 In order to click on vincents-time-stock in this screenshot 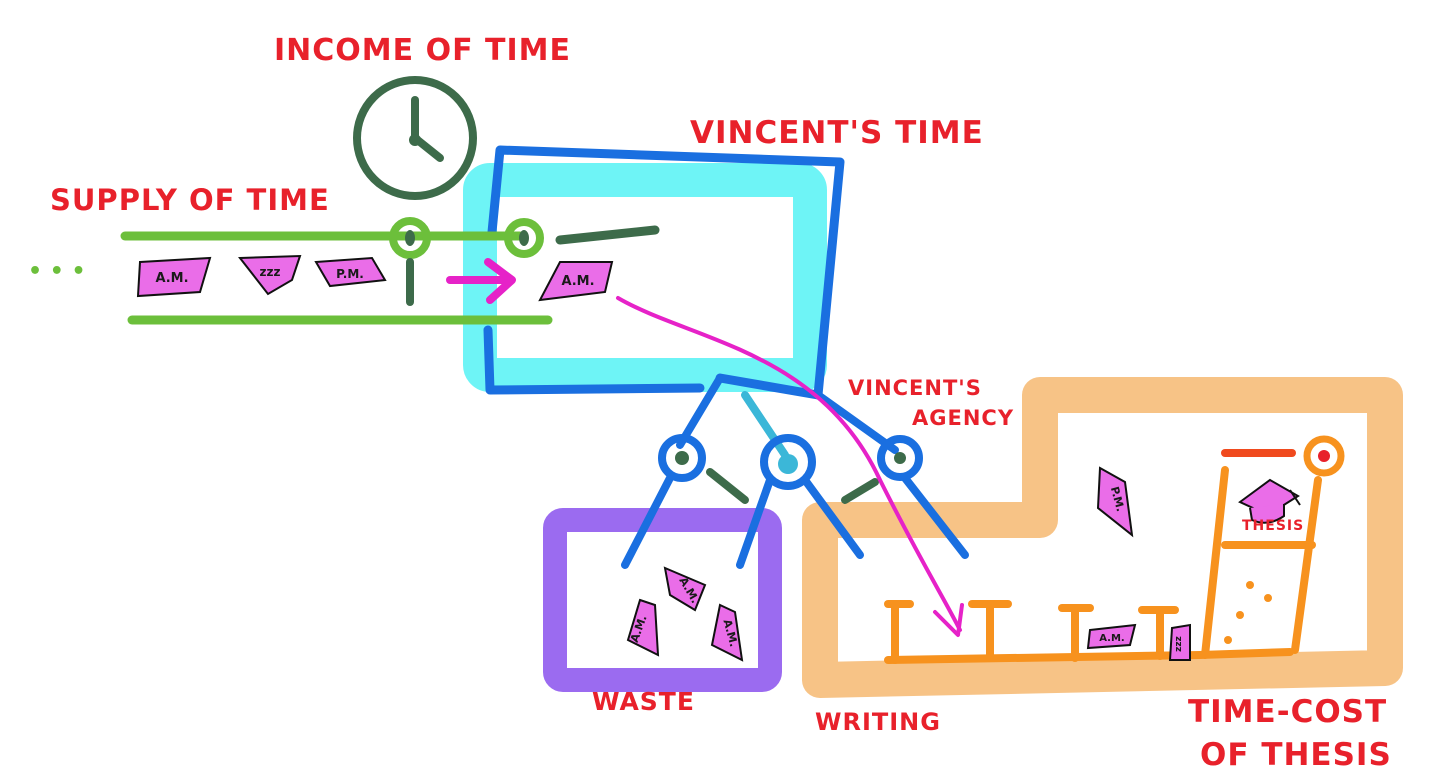, I will do `click(654, 272)`.